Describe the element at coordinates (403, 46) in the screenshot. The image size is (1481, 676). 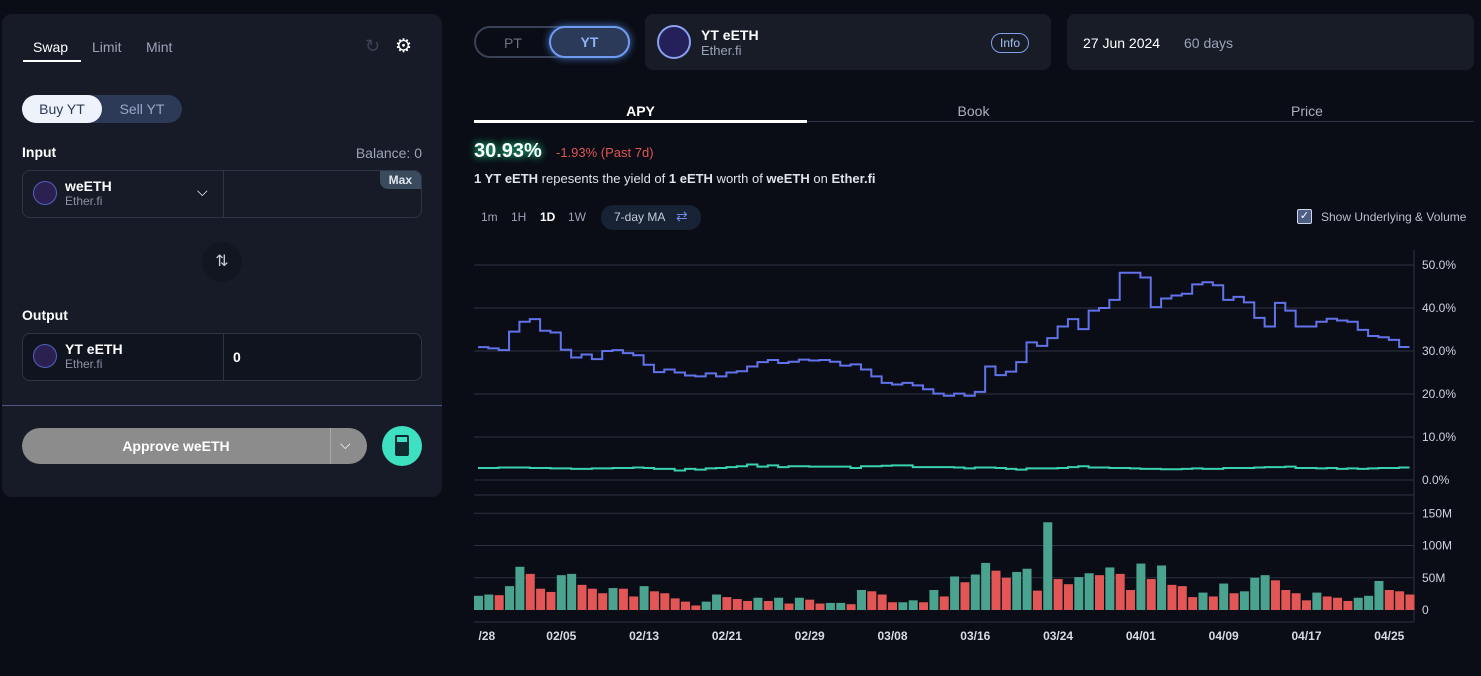
I see `gear-icon: ⚙` at that location.